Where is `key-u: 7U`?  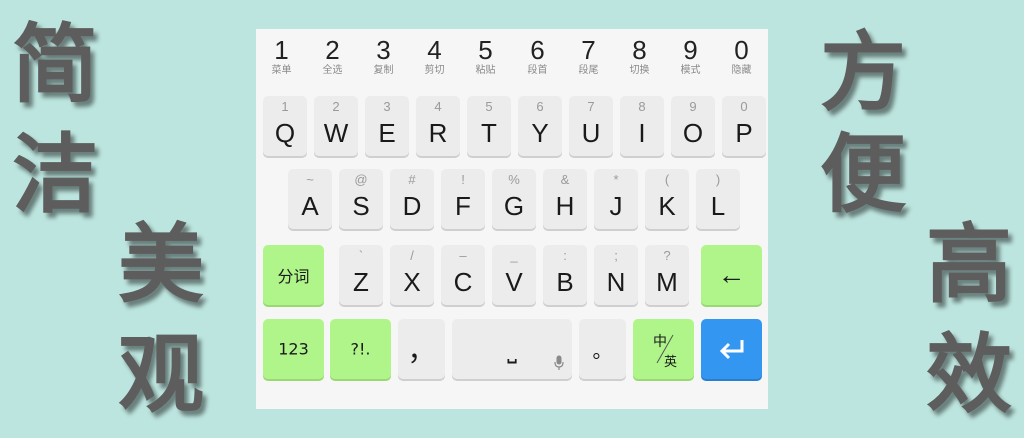
key-u: 7U is located at coordinates (591, 126).